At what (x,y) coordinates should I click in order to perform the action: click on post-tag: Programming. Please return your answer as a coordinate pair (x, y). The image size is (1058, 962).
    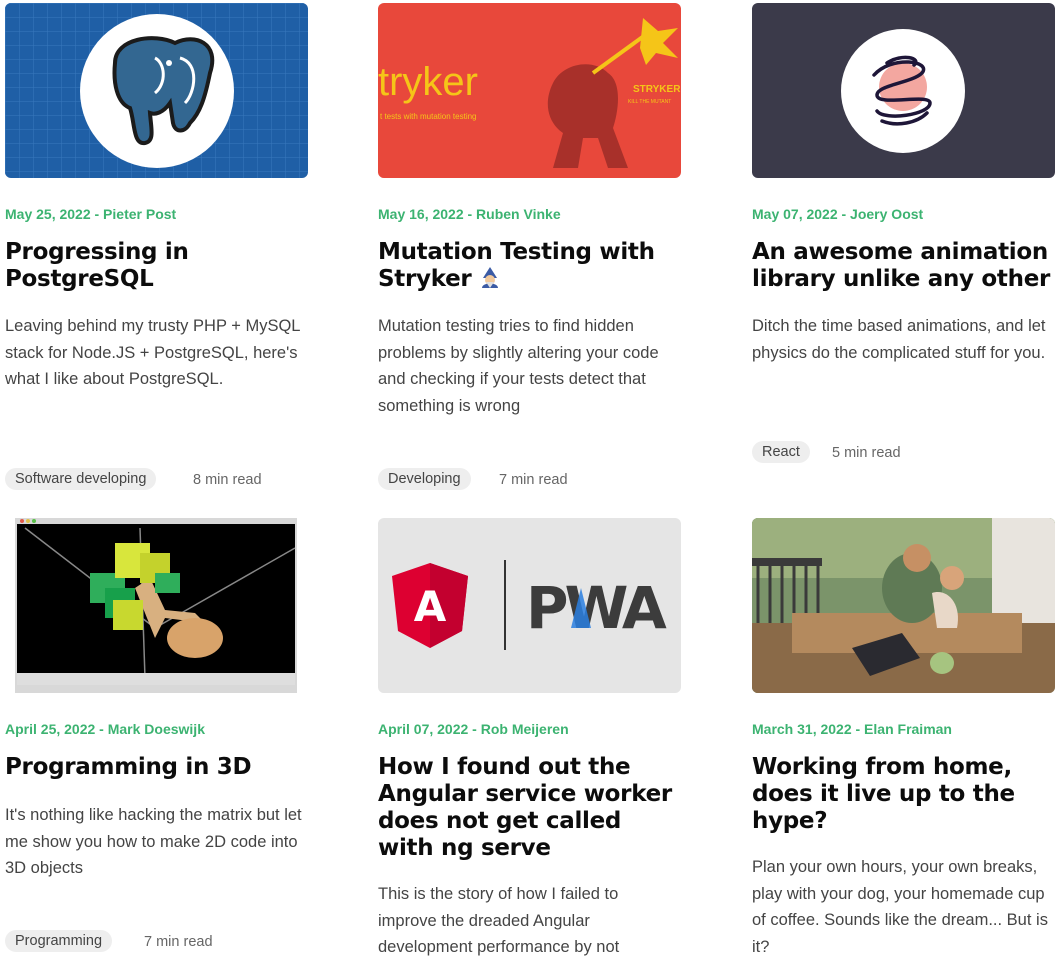
    Looking at the image, I should click on (59, 941).